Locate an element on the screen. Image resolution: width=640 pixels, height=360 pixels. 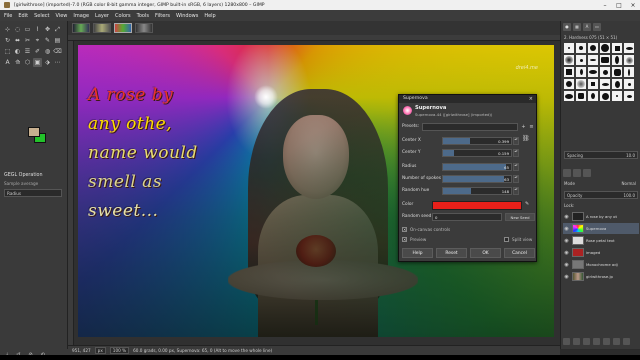
tool-icon: ✎ is located at coordinates (47, 40).